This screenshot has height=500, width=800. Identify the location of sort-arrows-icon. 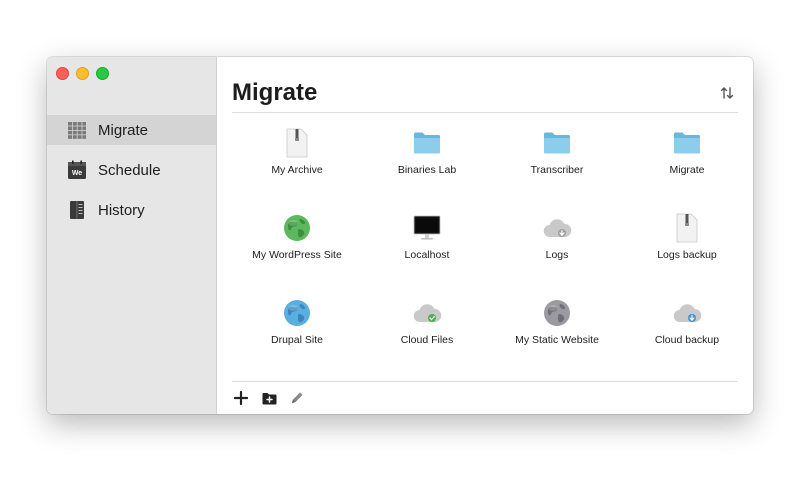
(727, 93).